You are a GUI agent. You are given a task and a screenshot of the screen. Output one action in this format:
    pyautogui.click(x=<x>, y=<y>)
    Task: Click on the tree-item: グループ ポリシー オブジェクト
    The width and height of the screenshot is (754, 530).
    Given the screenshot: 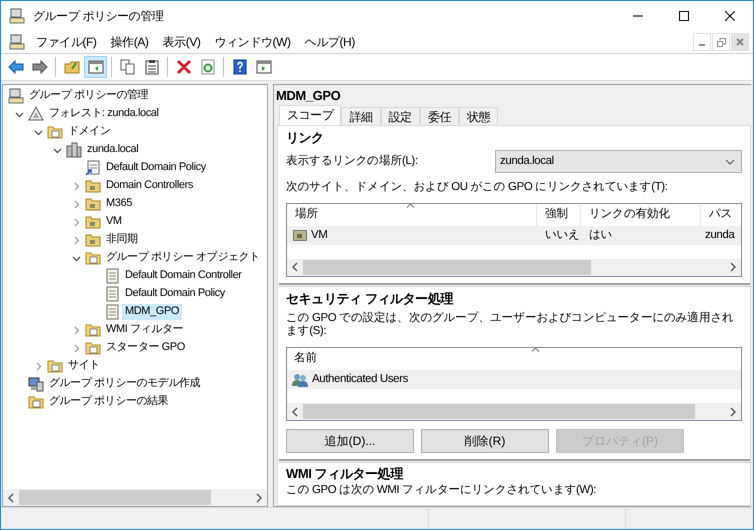 What is the action you would take?
    pyautogui.click(x=183, y=258)
    